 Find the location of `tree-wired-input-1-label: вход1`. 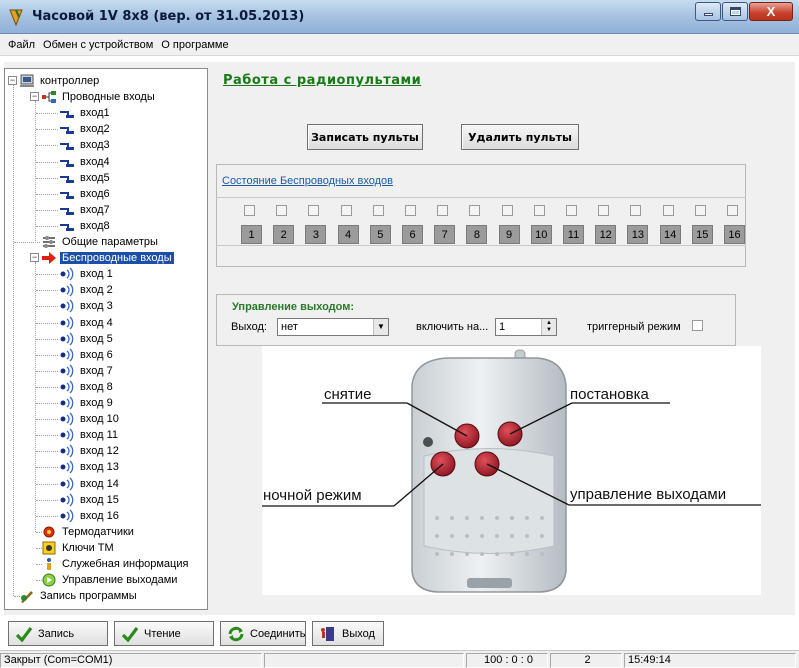

tree-wired-input-1-label: вход1 is located at coordinates (95, 113).